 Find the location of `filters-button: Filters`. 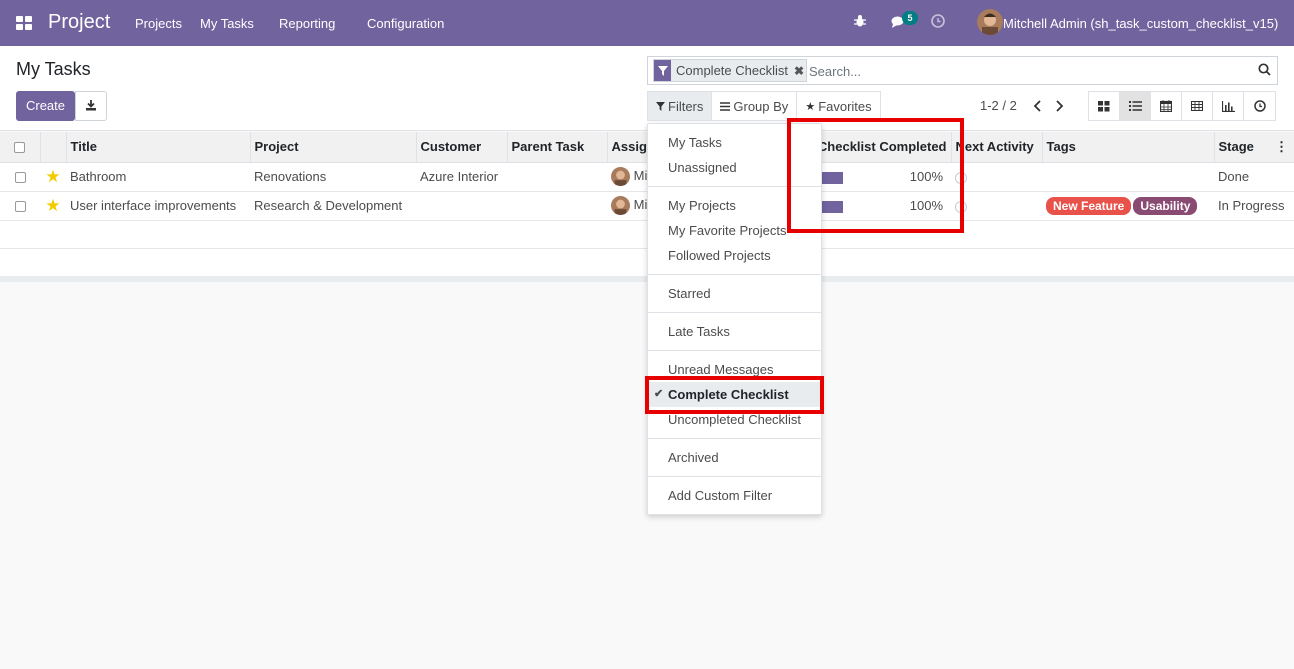

filters-button: Filters is located at coordinates (680, 106).